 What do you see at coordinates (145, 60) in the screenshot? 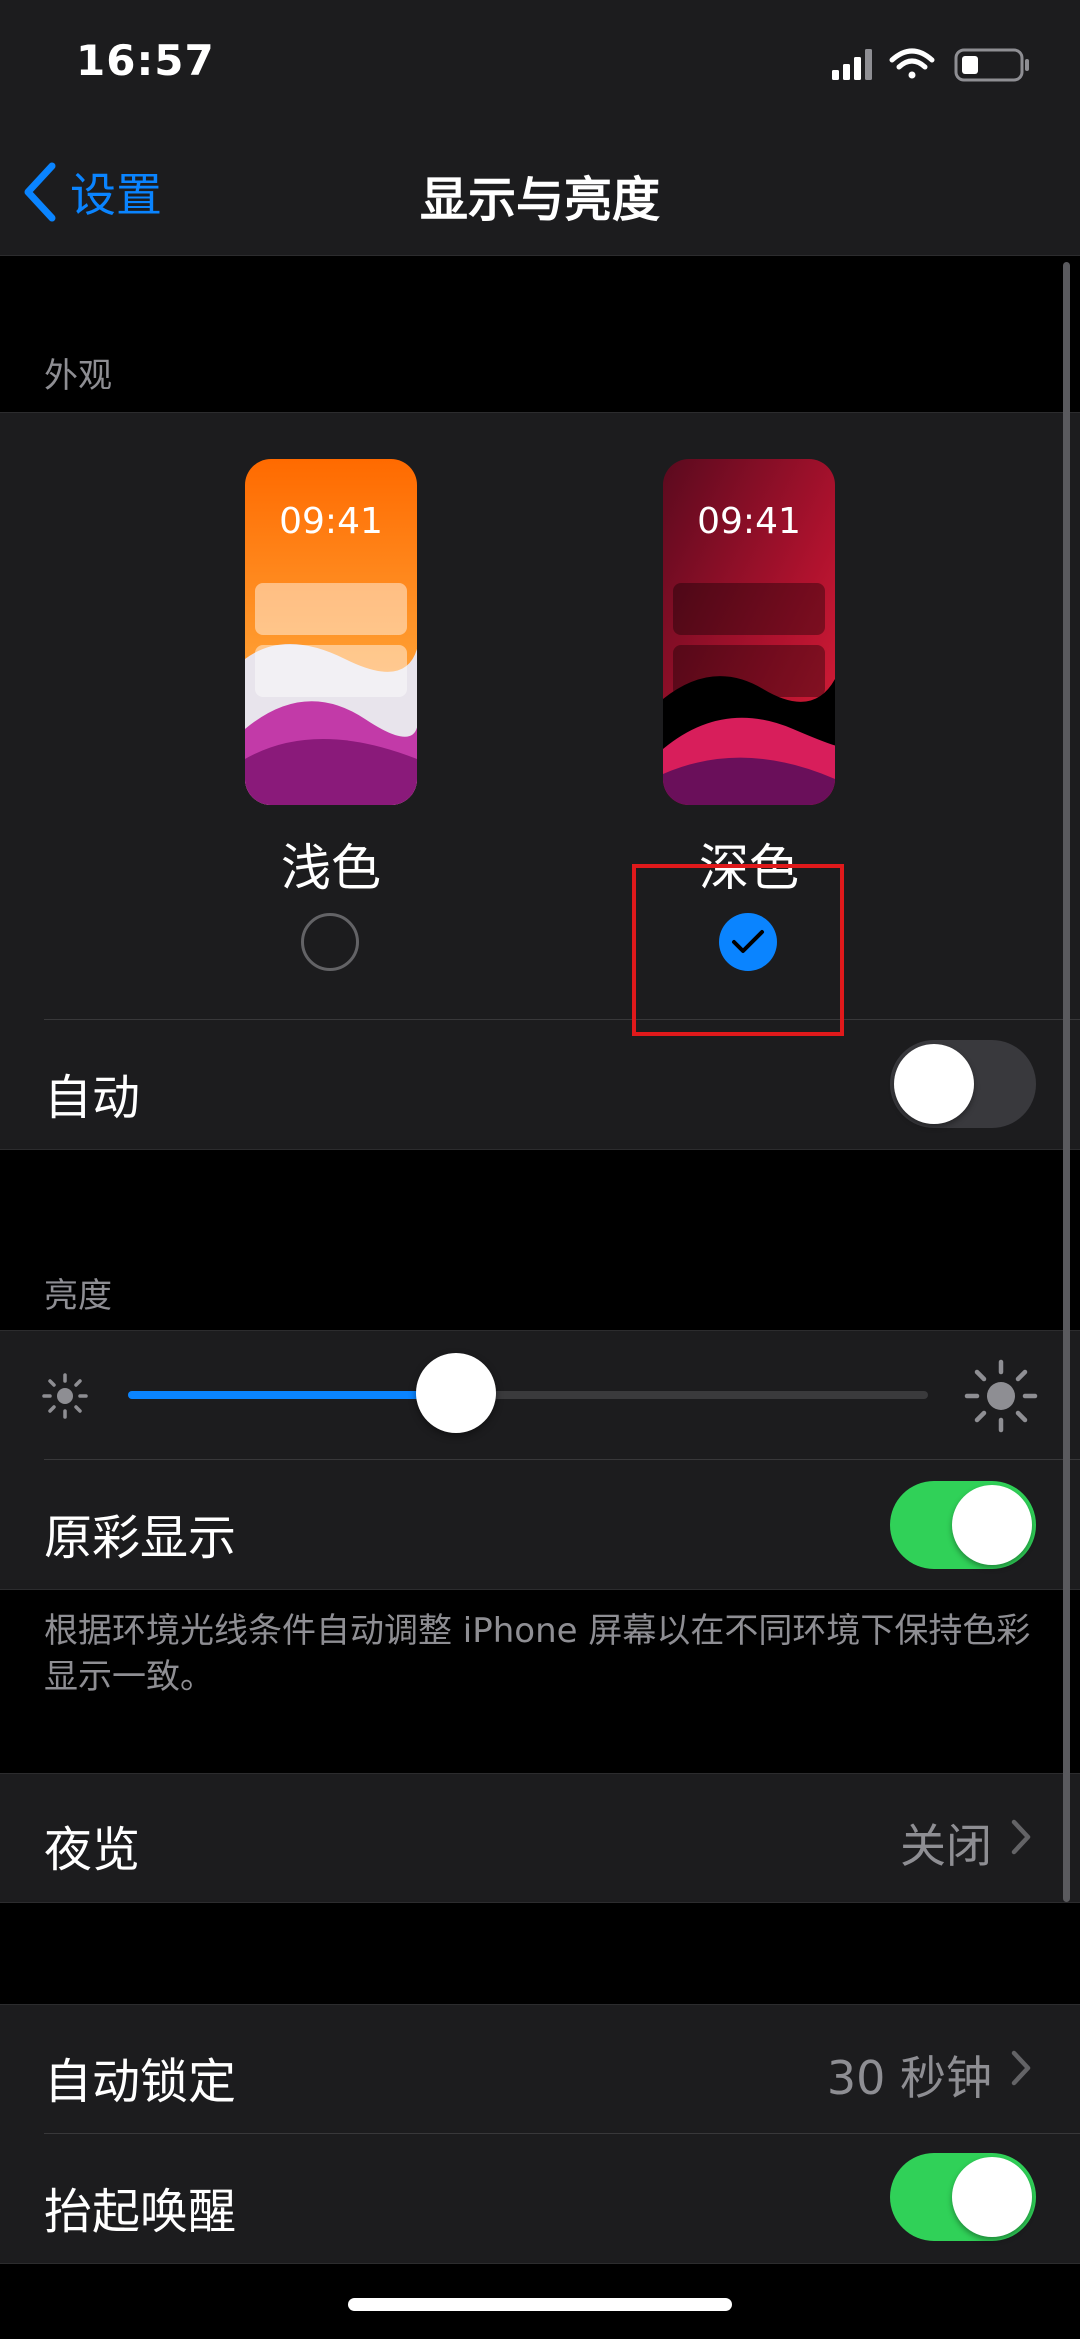
I see `status-time: 16:57` at bounding box center [145, 60].